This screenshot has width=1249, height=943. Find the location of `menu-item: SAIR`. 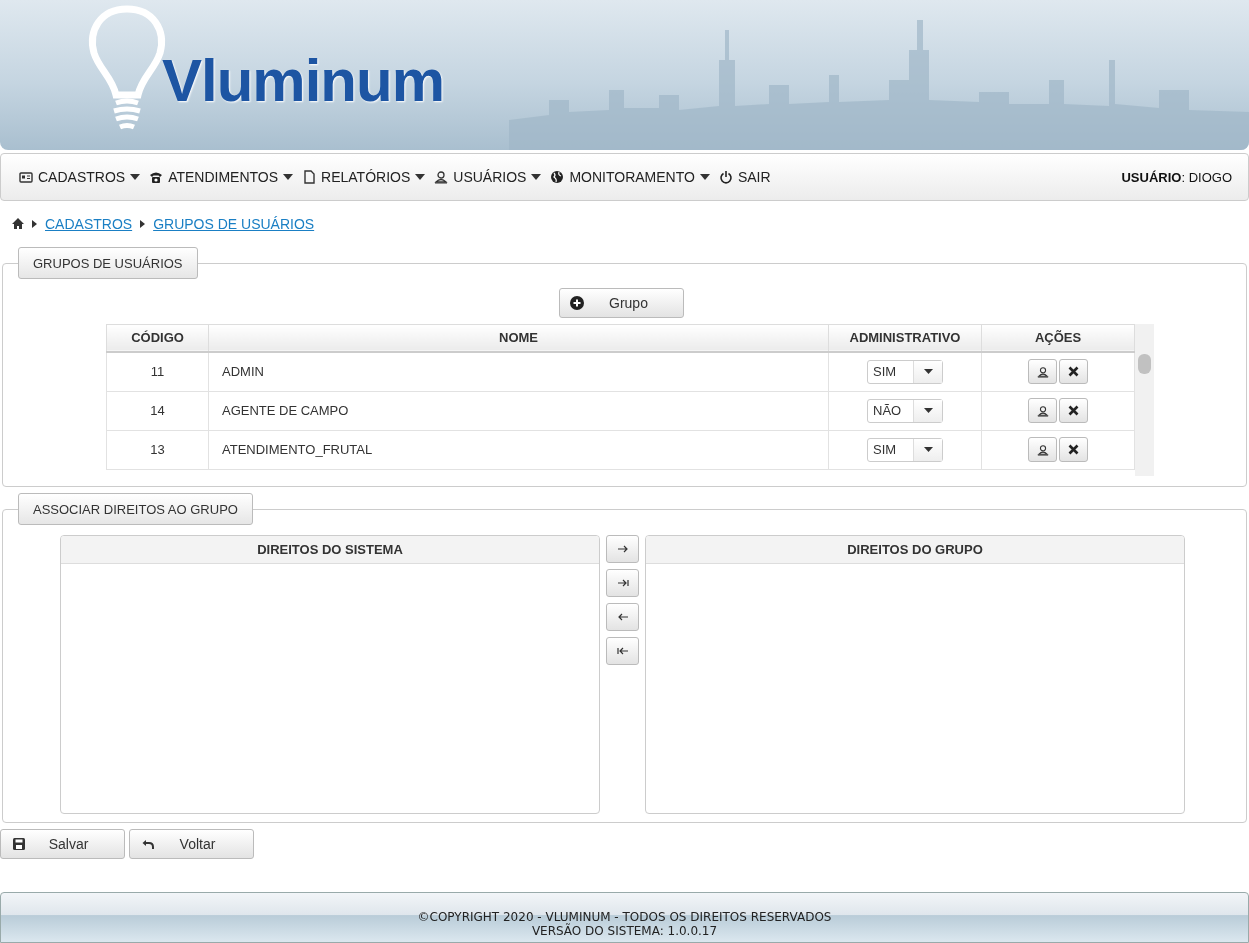

menu-item: SAIR is located at coordinates (744, 177).